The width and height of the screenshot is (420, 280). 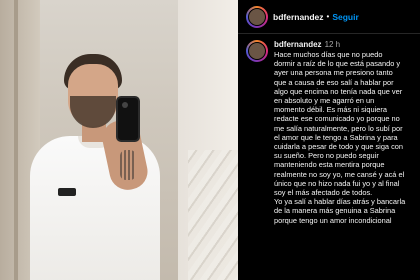 What do you see at coordinates (128, 119) in the screenshot?
I see `phone` at bounding box center [128, 119].